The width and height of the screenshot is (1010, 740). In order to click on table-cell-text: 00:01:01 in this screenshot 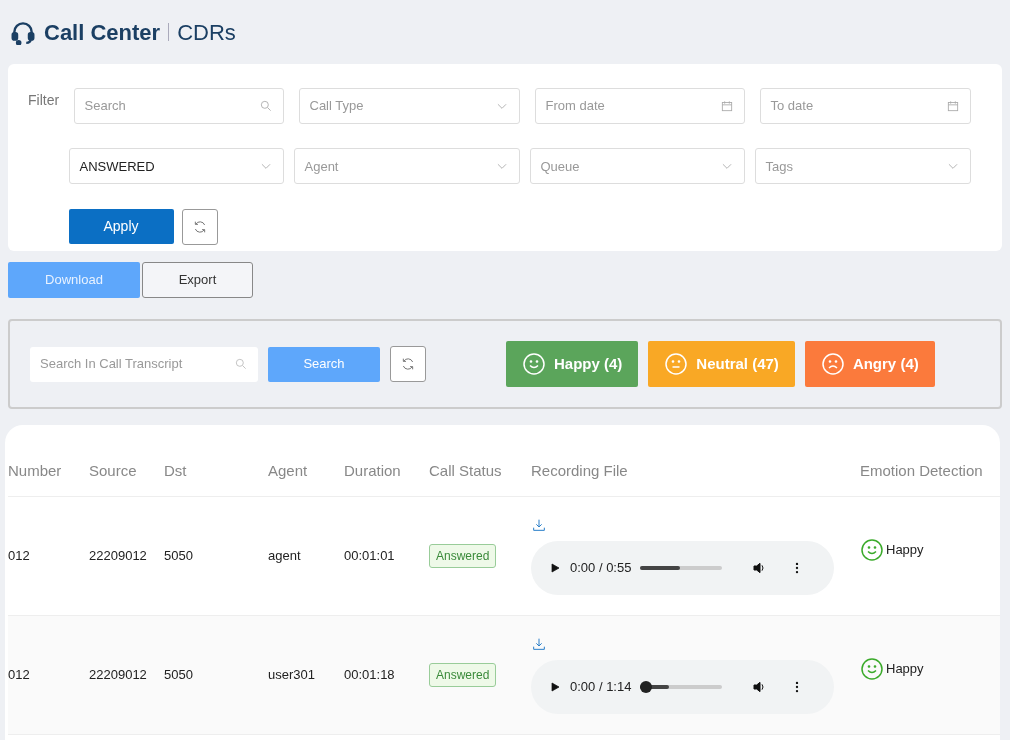, I will do `click(369, 556)`.